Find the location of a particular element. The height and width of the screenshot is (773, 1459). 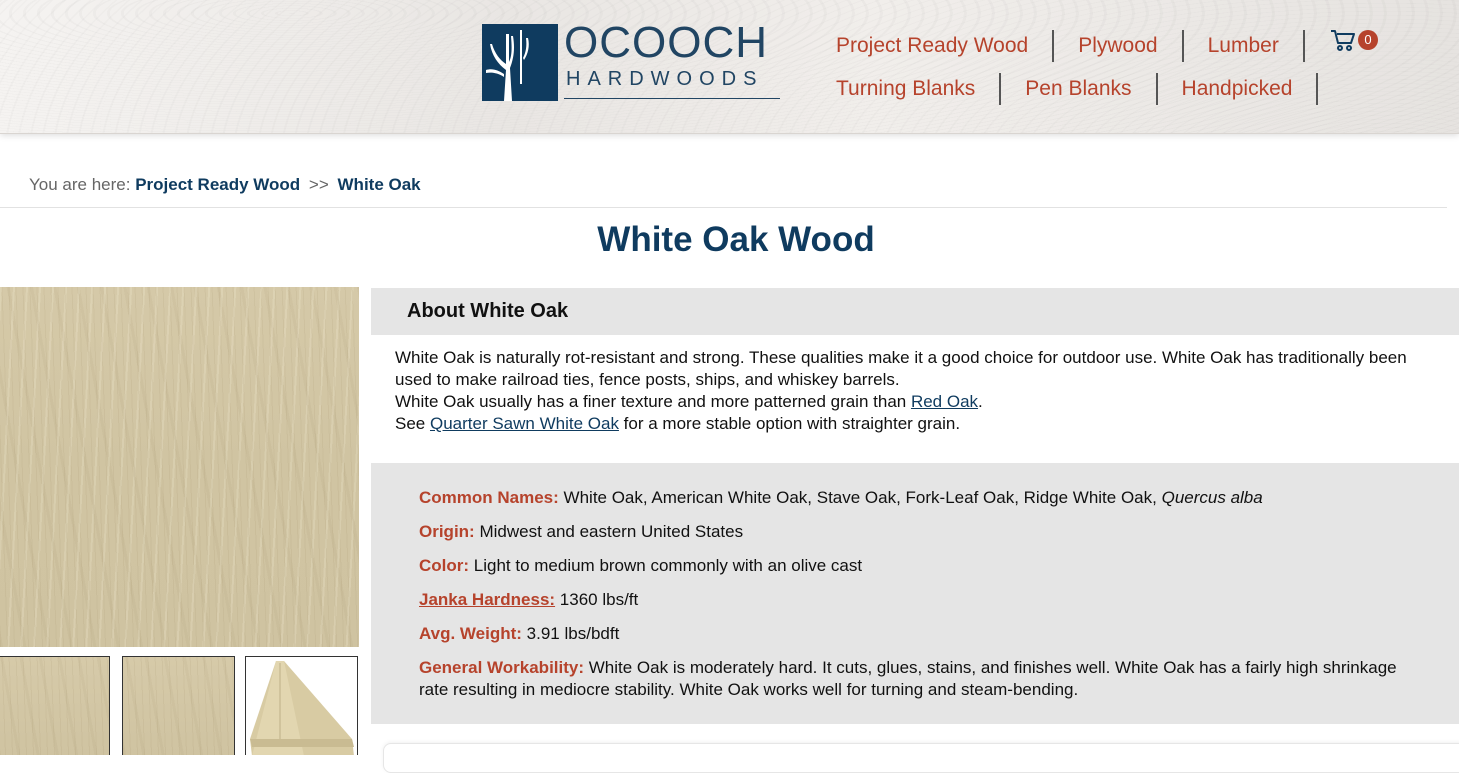

red-oak-link: Red Oak is located at coordinates (944, 401).